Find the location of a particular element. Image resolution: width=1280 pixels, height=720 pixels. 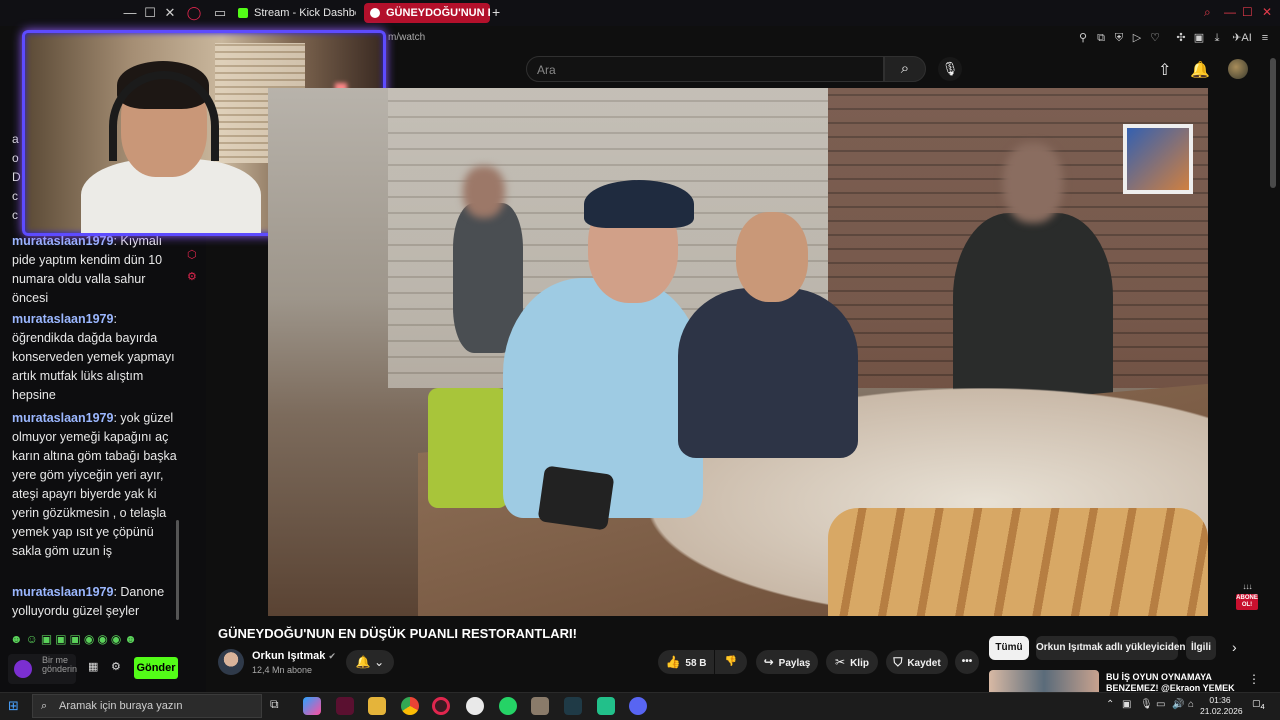

discord-icon is located at coordinates (638, 706).